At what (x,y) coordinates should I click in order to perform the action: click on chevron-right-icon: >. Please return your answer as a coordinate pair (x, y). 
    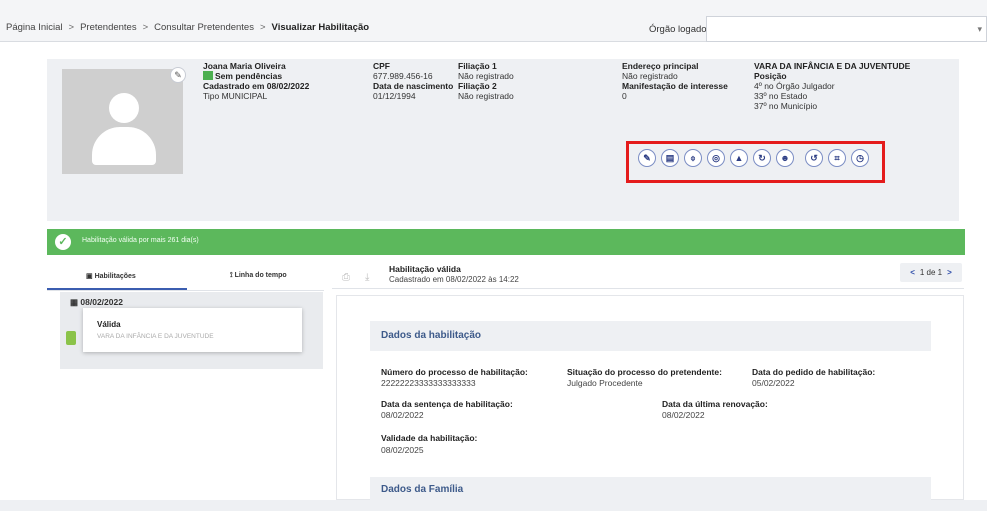
    Looking at the image, I should click on (949, 272).